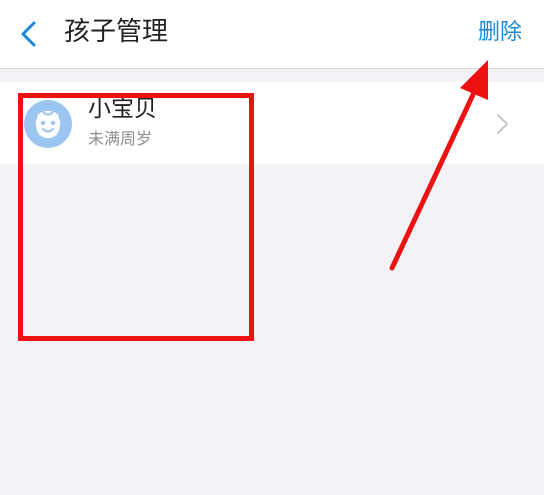  Describe the element at coordinates (120, 138) in the screenshot. I see `child-age: 未满周岁` at that location.